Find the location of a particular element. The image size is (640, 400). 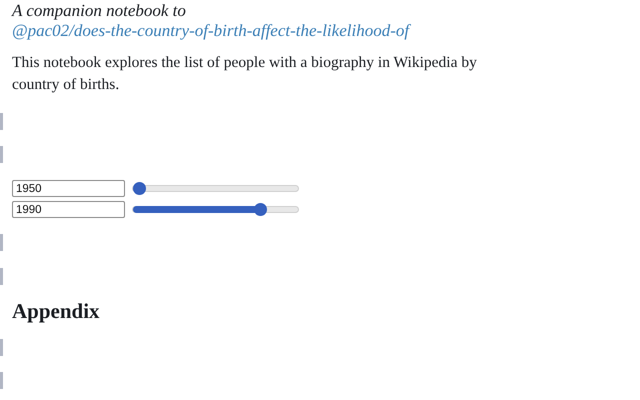

intro-text: A companion notebook to @pac02/does-the-country-of-birth-affect-the-likelihood-of is located at coordinates (212, 21).